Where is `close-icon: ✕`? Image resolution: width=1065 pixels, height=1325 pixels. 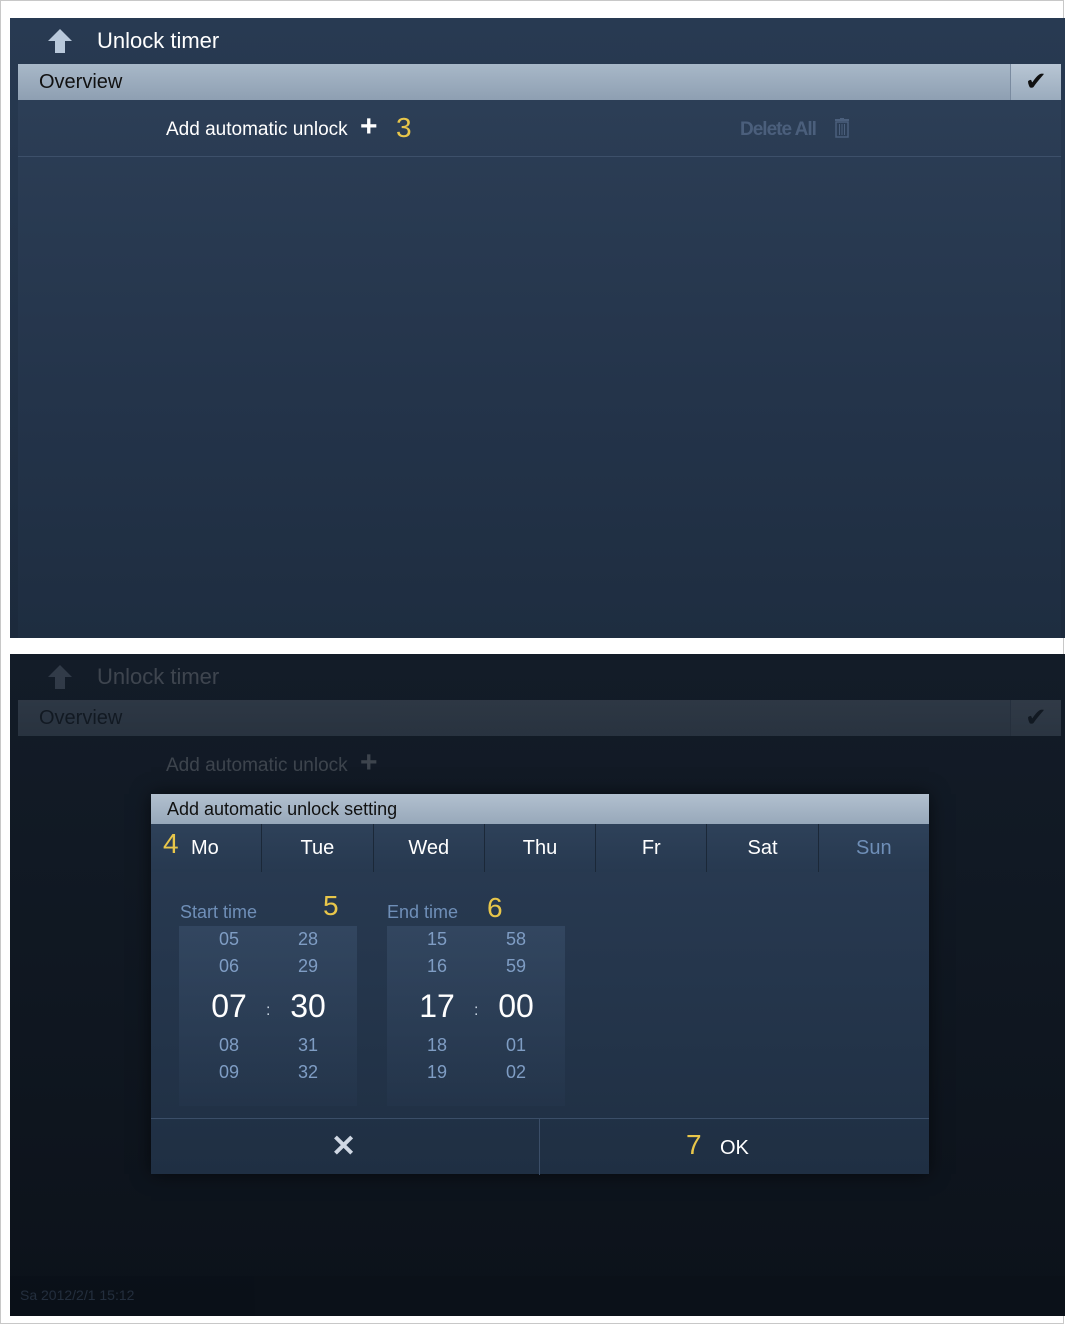 close-icon: ✕ is located at coordinates (344, 1146).